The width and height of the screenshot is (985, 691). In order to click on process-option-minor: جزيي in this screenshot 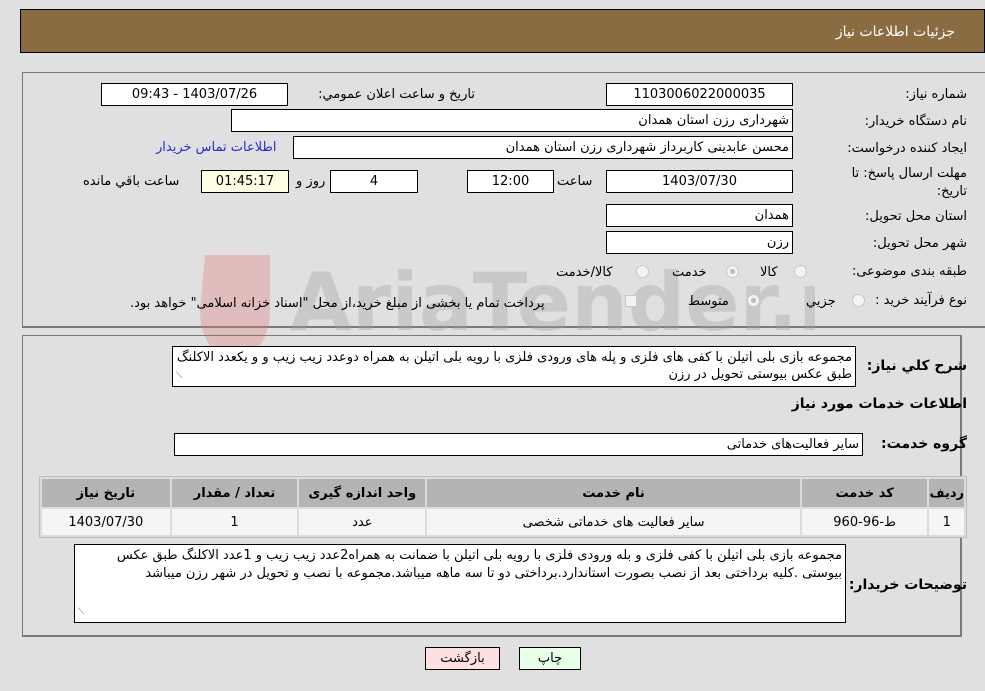, I will do `click(821, 301)`.